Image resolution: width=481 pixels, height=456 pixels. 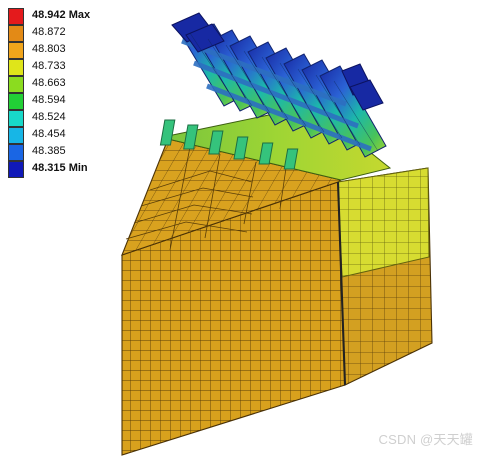 I want to click on watermark-text: CSDN @天天罐, so click(x=425, y=439).